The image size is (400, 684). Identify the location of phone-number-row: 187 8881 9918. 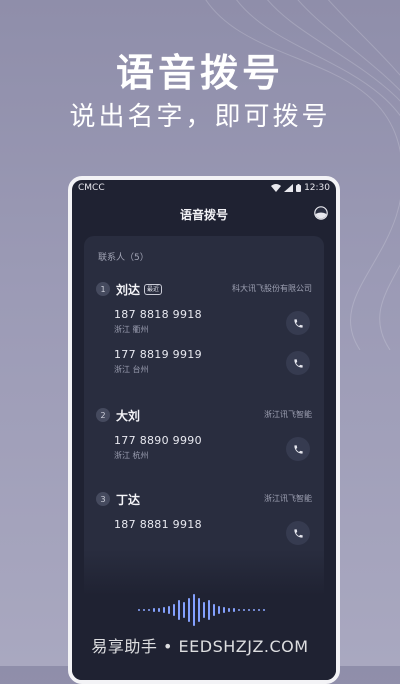
(213, 536).